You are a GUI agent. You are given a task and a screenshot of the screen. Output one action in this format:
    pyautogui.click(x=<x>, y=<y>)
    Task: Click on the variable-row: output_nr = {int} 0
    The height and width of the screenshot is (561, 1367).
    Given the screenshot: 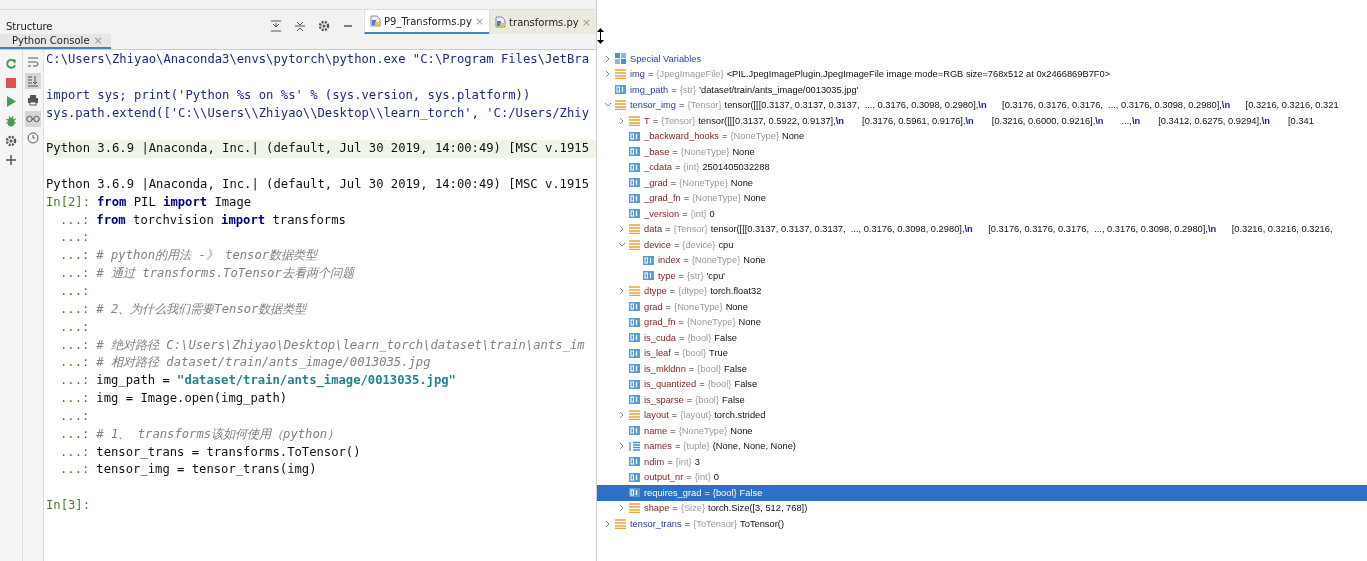 What is the action you would take?
    pyautogui.click(x=982, y=477)
    